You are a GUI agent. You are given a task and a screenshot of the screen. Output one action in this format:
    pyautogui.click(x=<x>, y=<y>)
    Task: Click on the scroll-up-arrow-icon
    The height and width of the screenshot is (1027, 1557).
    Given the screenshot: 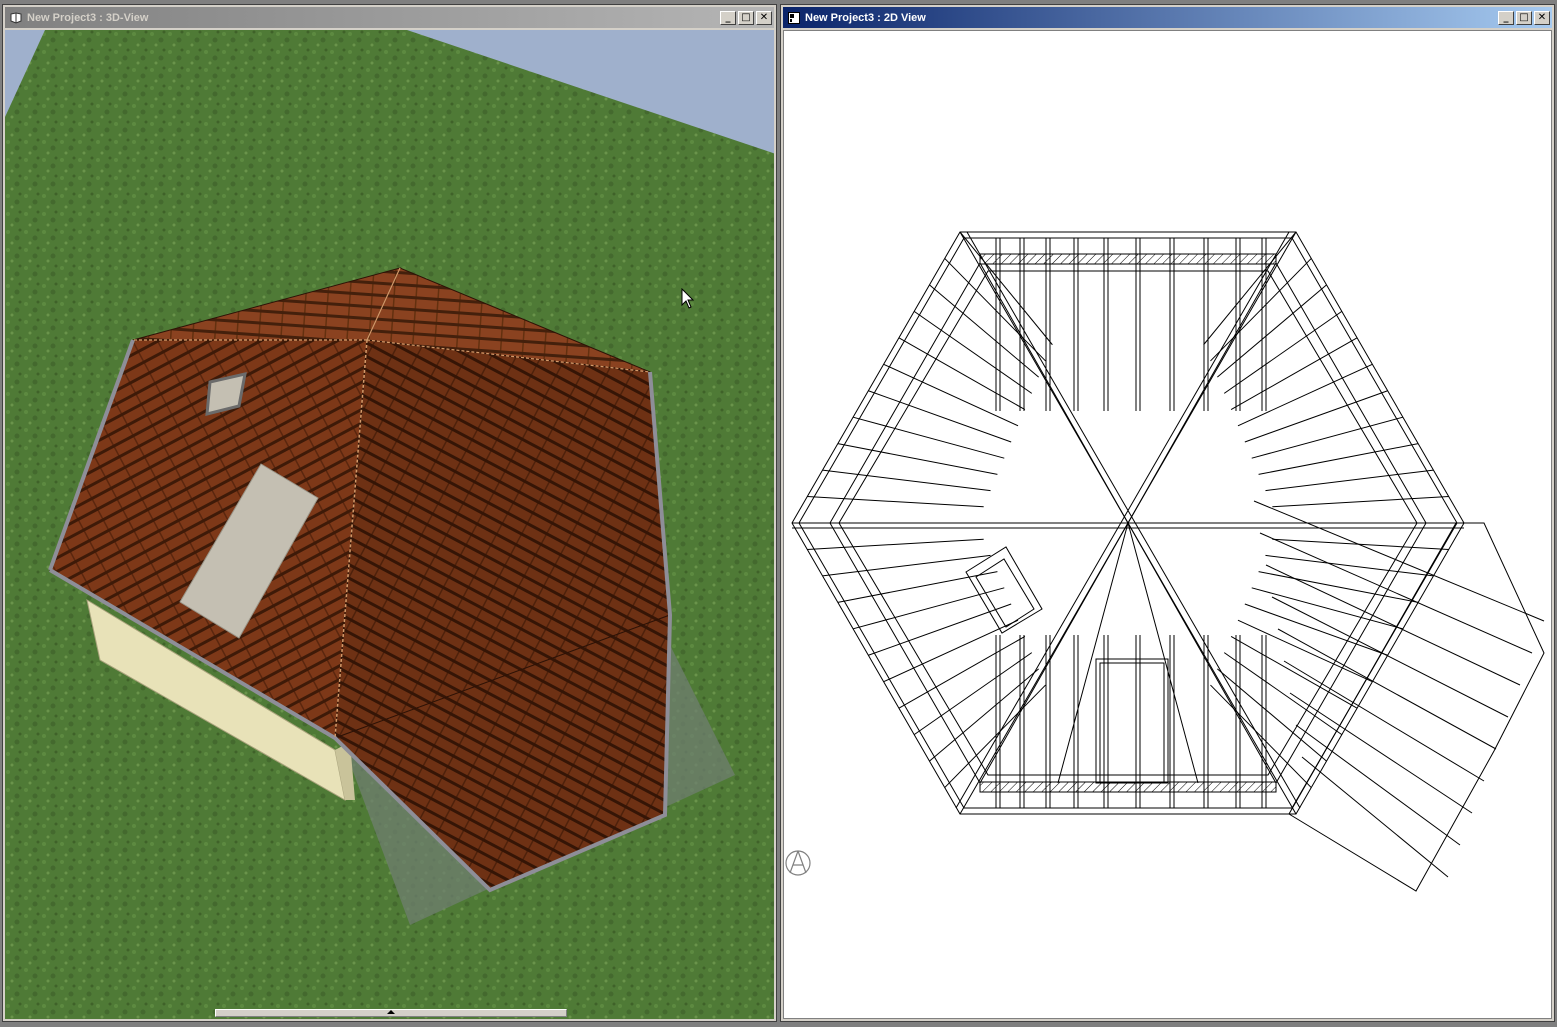 What is the action you would take?
    pyautogui.click(x=391, y=1012)
    